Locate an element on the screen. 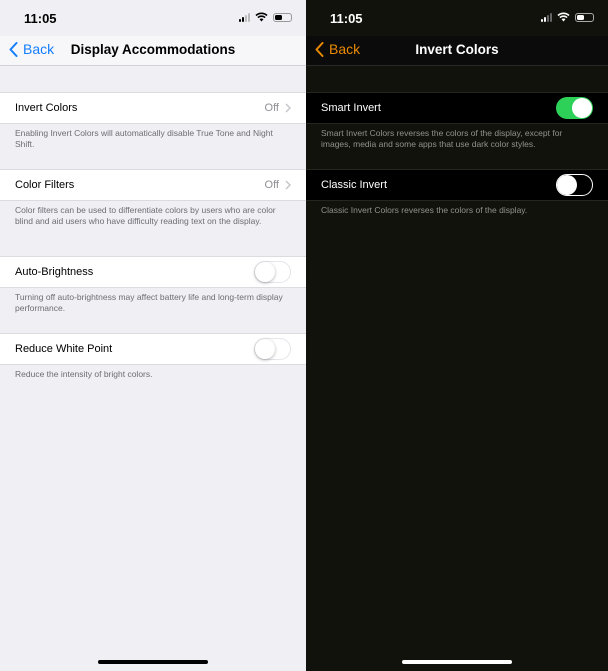 Image resolution: width=608 pixels, height=671 pixels. navigation-bar: Back Display Accommodations is located at coordinates (153, 51).